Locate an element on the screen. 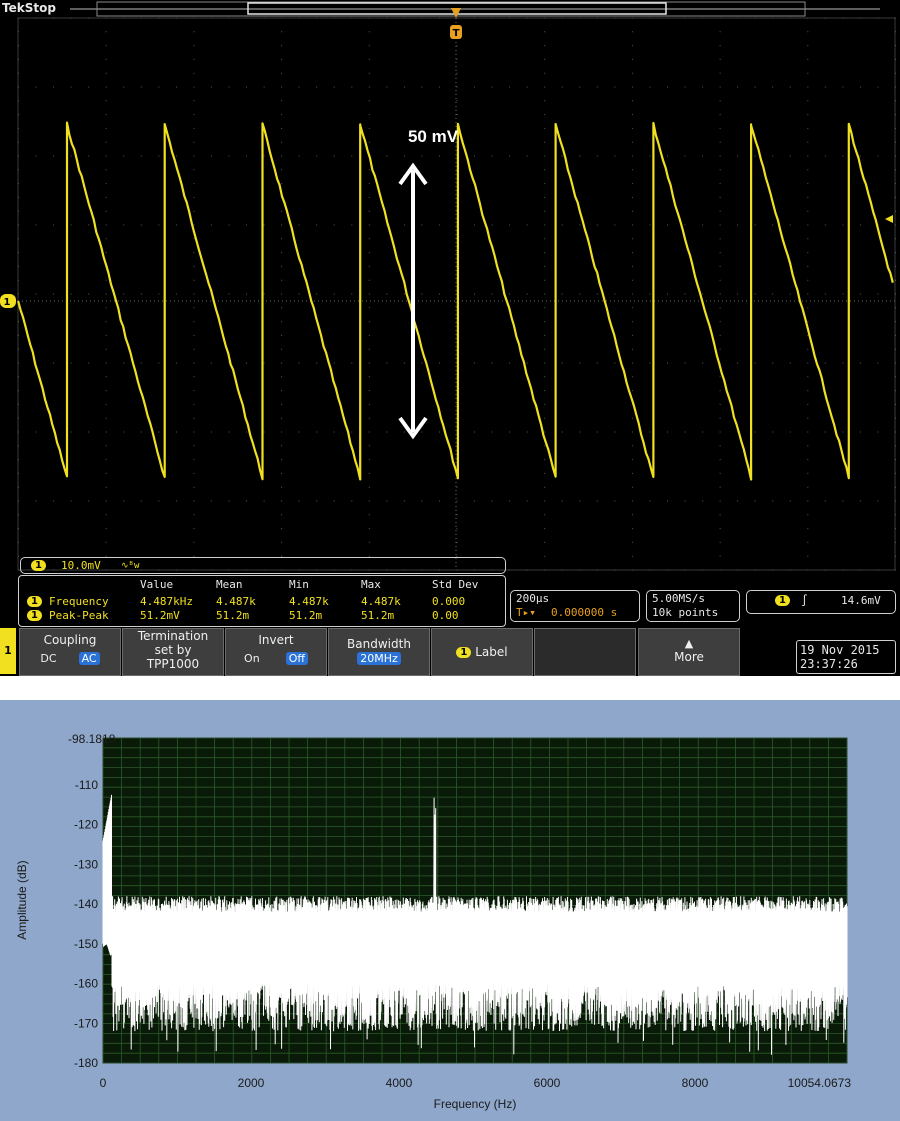 This screenshot has height=1121, width=900. bandwidth-title: Bandwidth is located at coordinates (379, 644).